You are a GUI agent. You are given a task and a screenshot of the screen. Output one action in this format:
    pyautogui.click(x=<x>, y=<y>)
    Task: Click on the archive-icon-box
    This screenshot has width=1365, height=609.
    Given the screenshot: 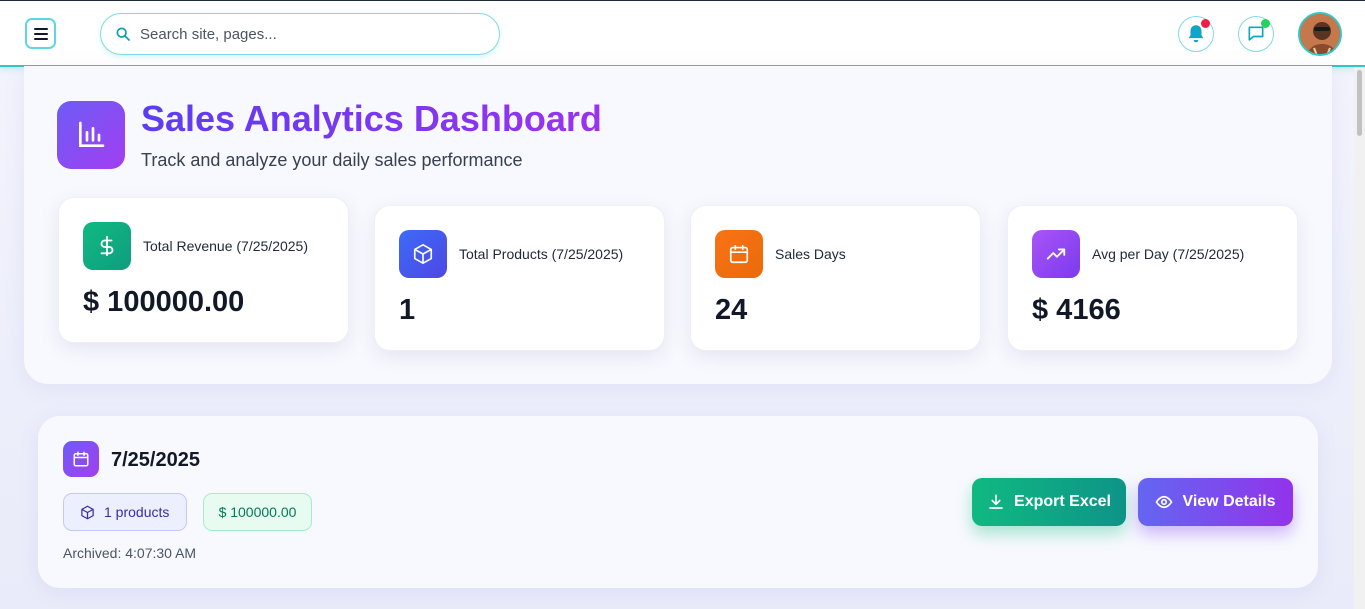 What is the action you would take?
    pyautogui.click(x=81, y=459)
    